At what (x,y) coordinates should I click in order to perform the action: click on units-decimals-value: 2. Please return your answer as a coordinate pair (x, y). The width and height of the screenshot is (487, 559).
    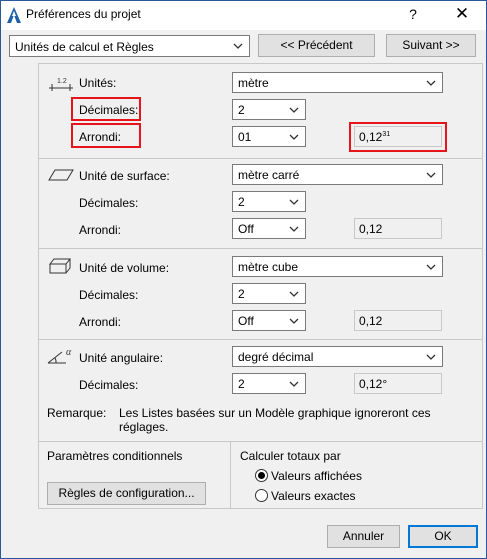
    Looking at the image, I should click on (241, 110).